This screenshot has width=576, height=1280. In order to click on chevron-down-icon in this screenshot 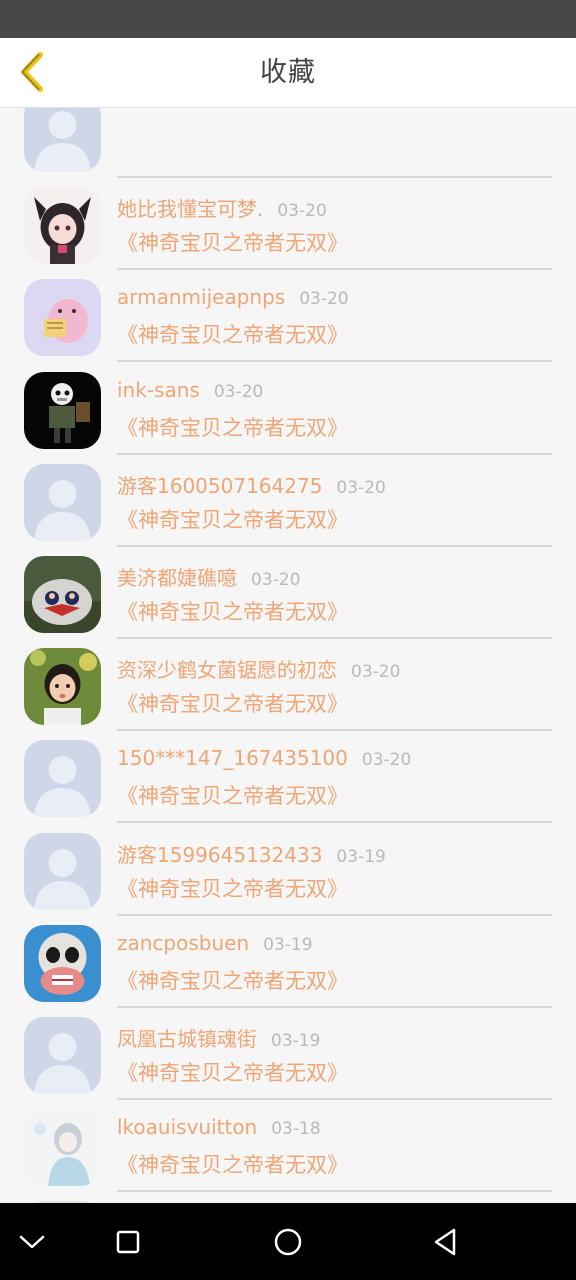, I will do `click(32, 1242)`.